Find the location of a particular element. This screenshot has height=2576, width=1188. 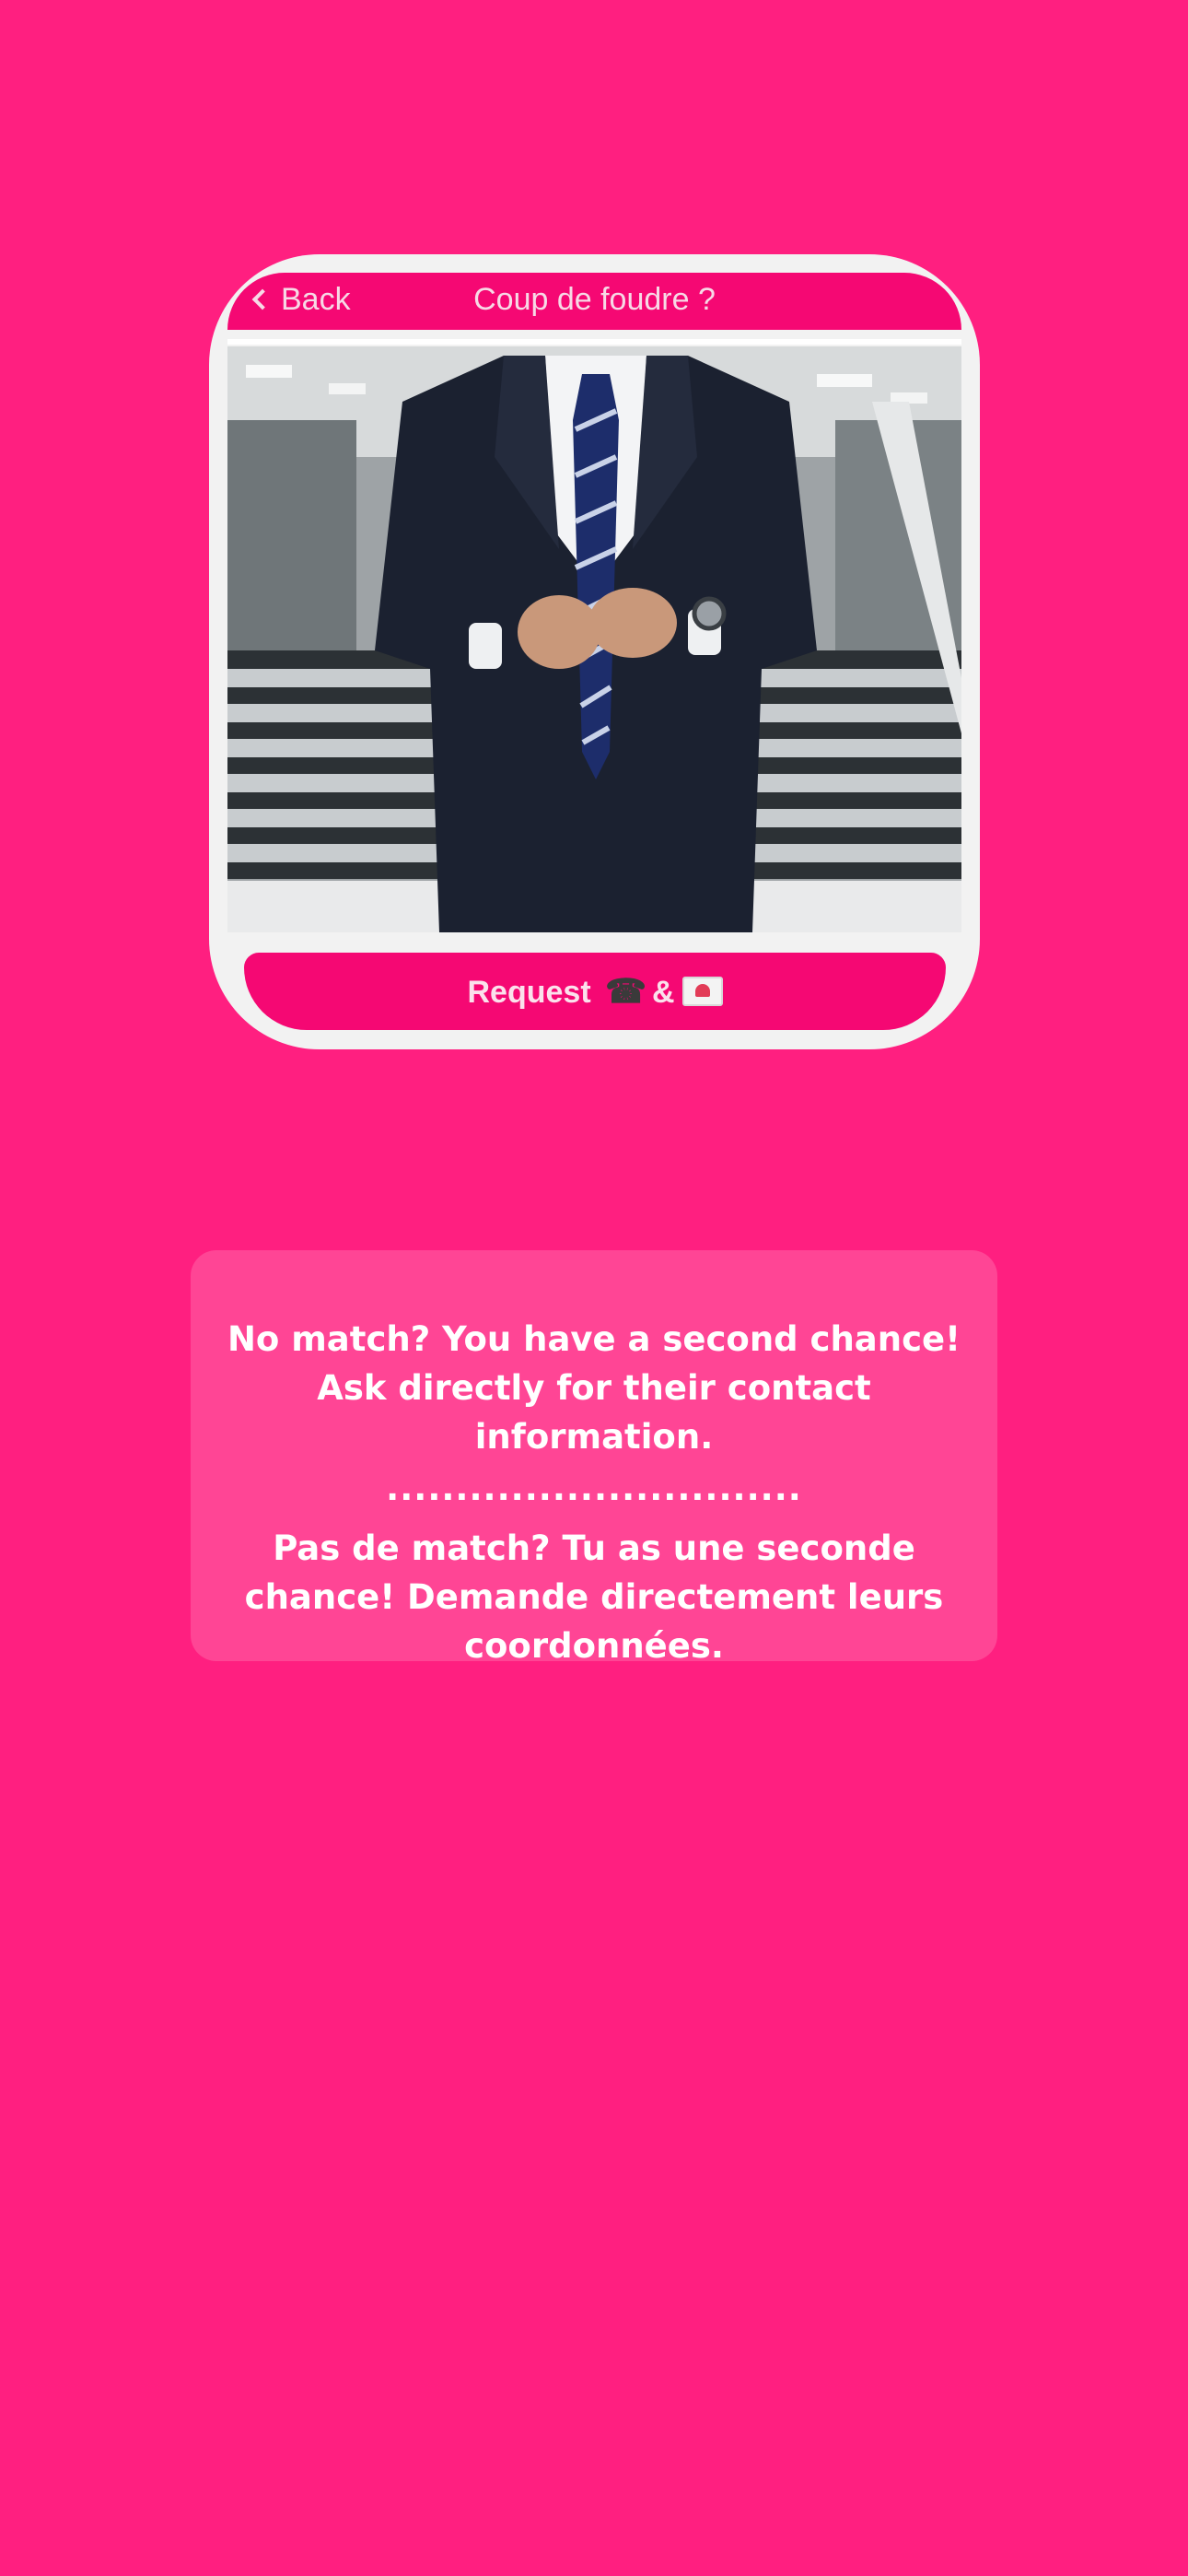

love-letter-icon is located at coordinates (702, 992).